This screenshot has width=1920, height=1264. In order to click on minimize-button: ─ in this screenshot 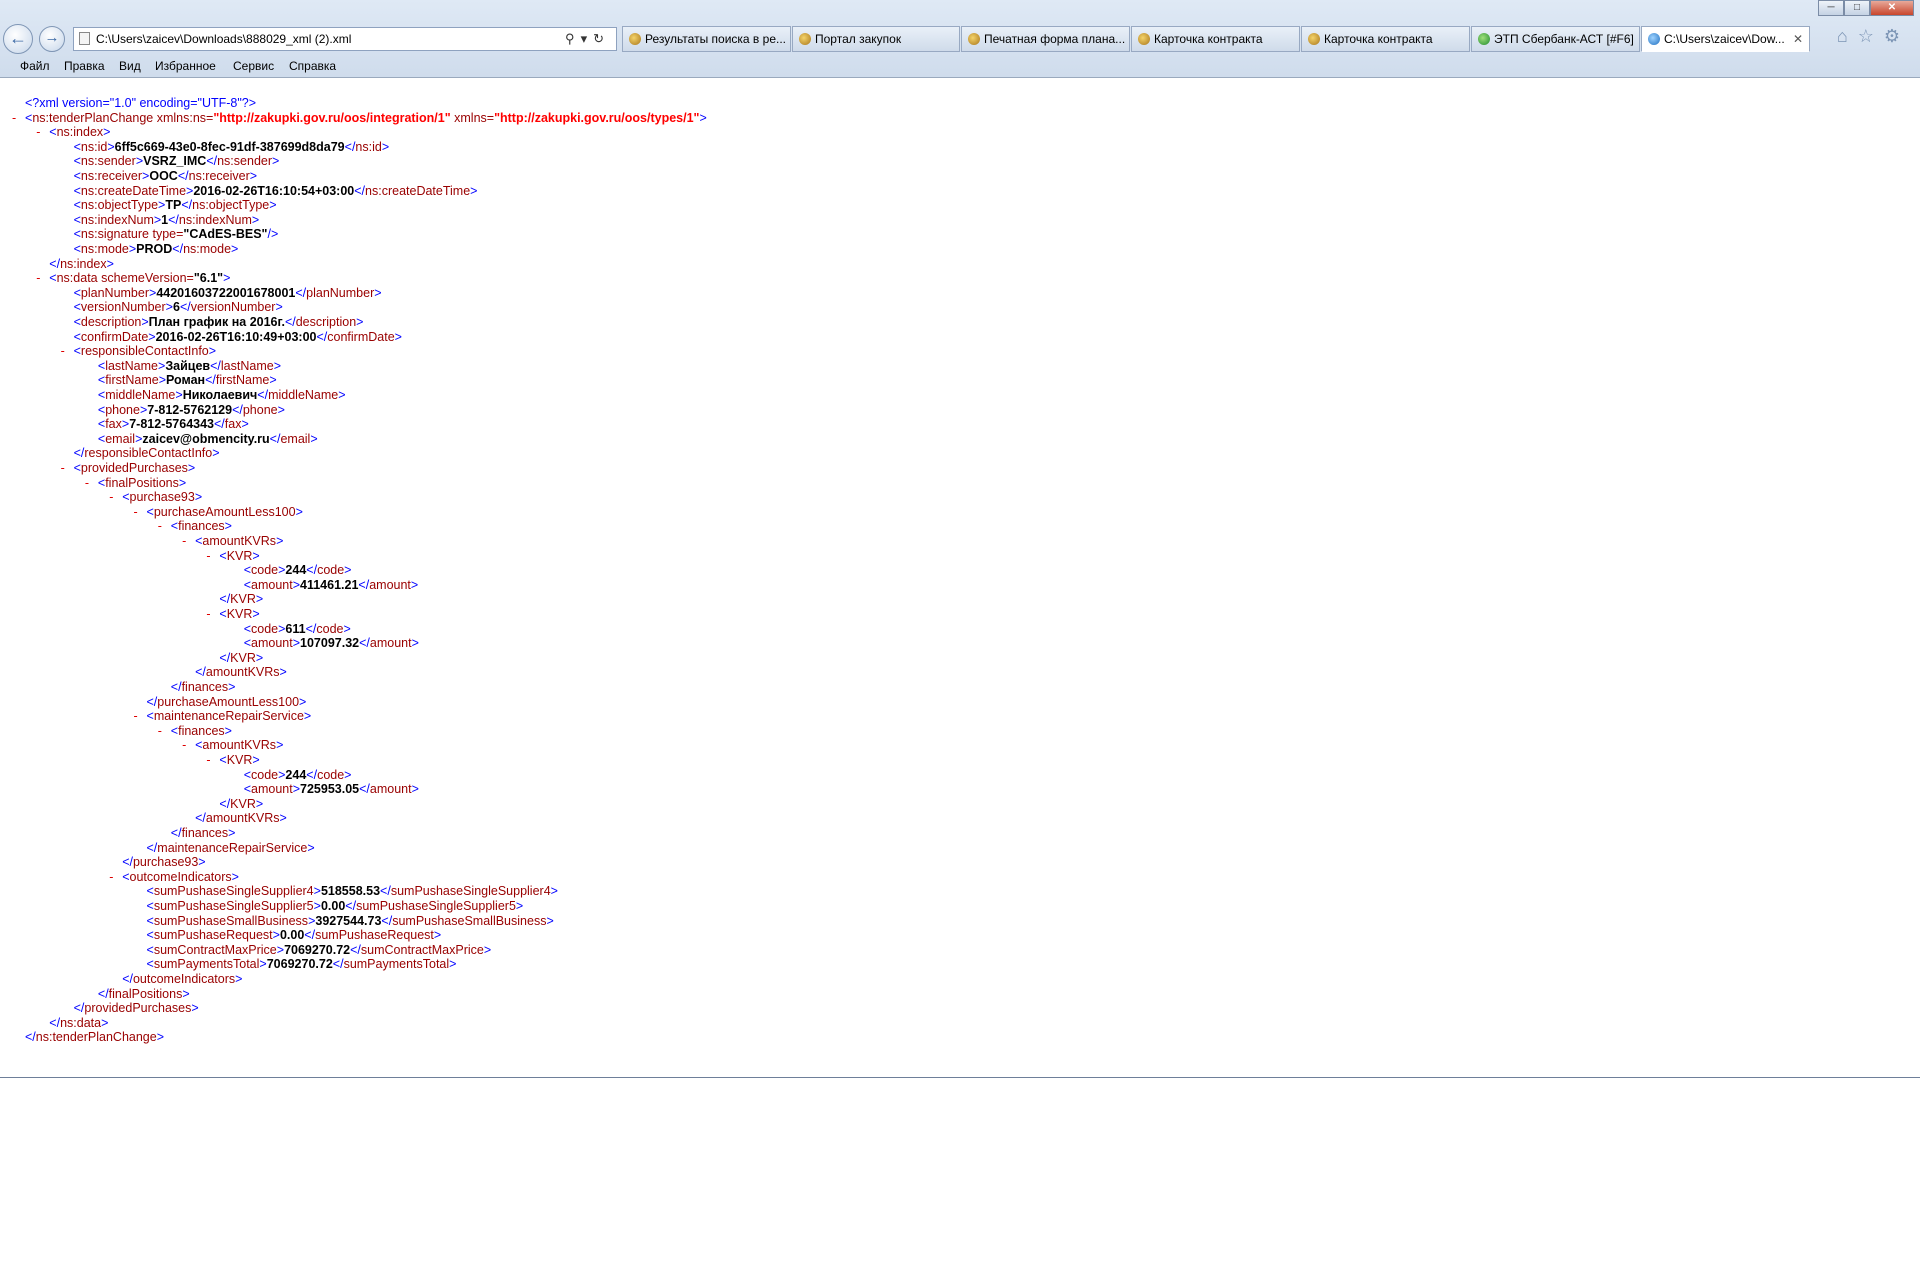, I will do `click(1831, 8)`.